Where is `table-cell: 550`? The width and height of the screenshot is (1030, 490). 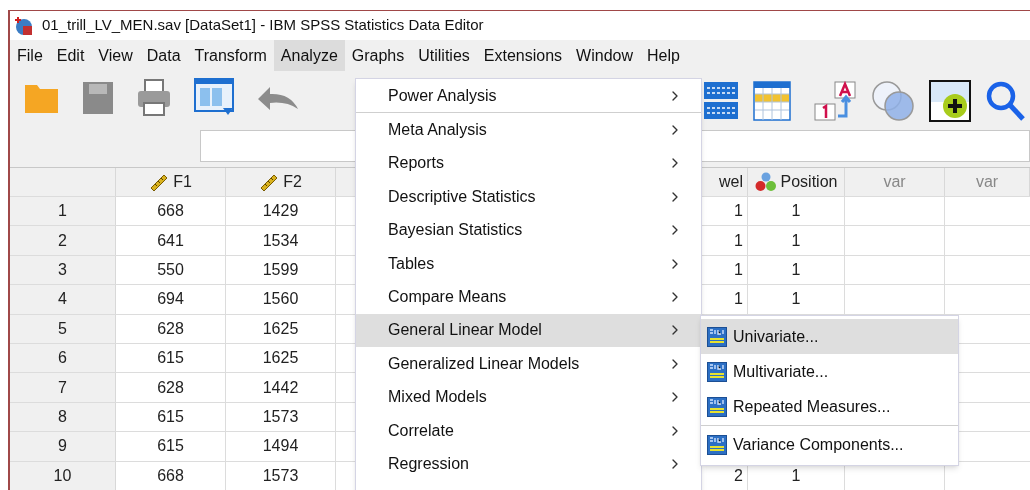
table-cell: 550 is located at coordinates (171, 270).